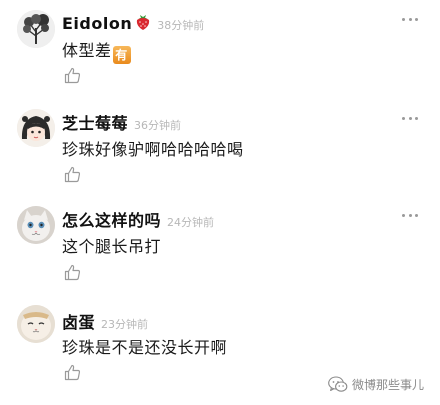 The width and height of the screenshot is (440, 405). What do you see at coordinates (191, 222) in the screenshot?
I see `comment-time: 24分钟前` at bounding box center [191, 222].